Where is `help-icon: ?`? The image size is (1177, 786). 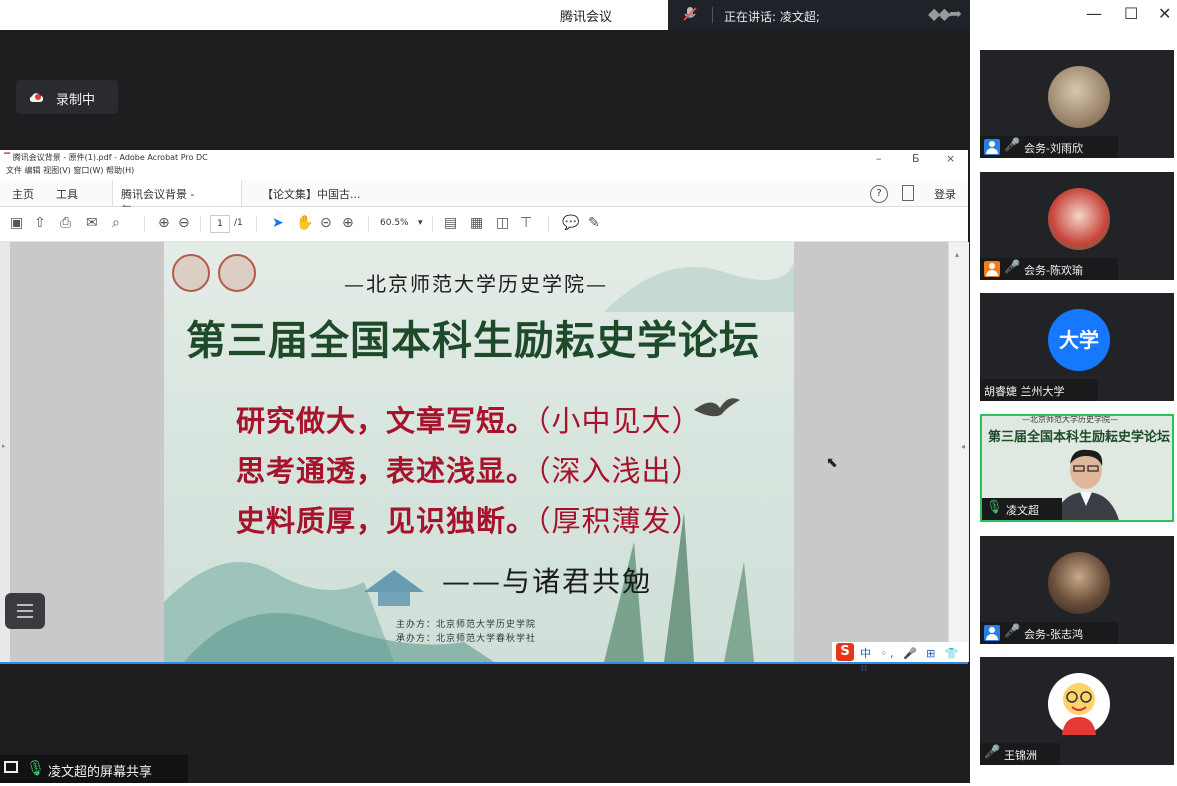
help-icon: ? is located at coordinates (879, 194).